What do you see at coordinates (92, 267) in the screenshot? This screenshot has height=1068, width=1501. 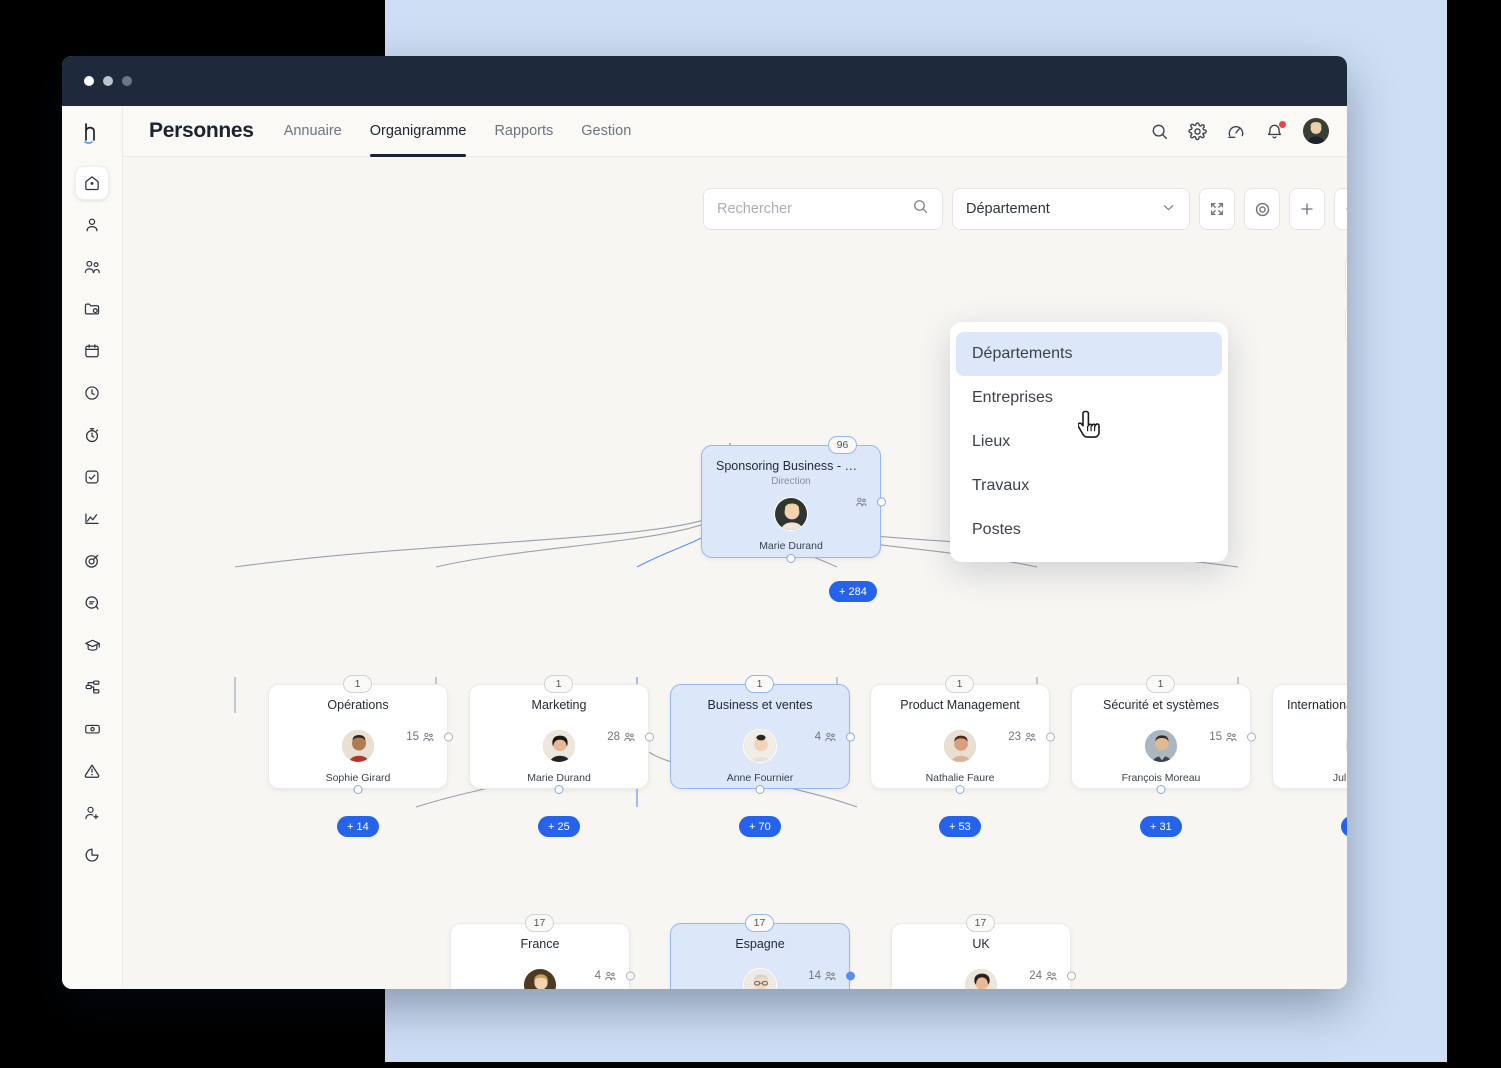 I see `sidebar-item-people` at bounding box center [92, 267].